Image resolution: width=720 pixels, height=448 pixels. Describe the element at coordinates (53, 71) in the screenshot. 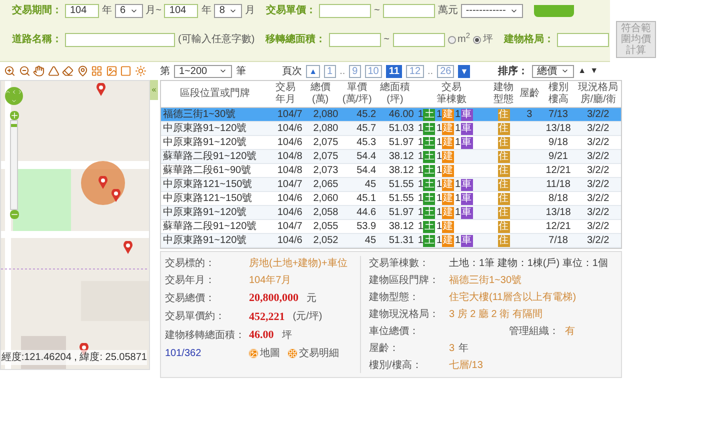

I see `triangle-icon` at that location.